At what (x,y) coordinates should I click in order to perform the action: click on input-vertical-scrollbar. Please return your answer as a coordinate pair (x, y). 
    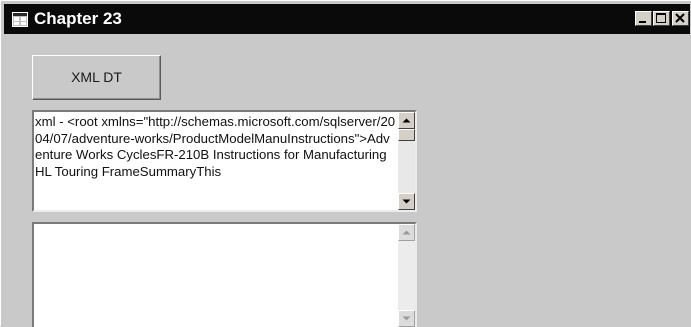
    Looking at the image, I should click on (406, 275).